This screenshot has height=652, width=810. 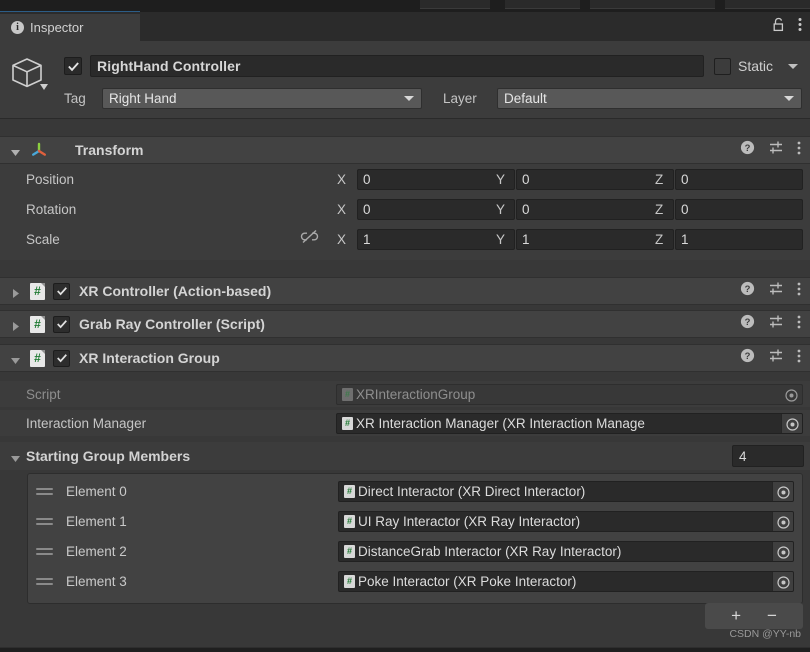 What do you see at coordinates (108, 456) in the screenshot?
I see `starting-group-members-label: Starting Group Members` at bounding box center [108, 456].